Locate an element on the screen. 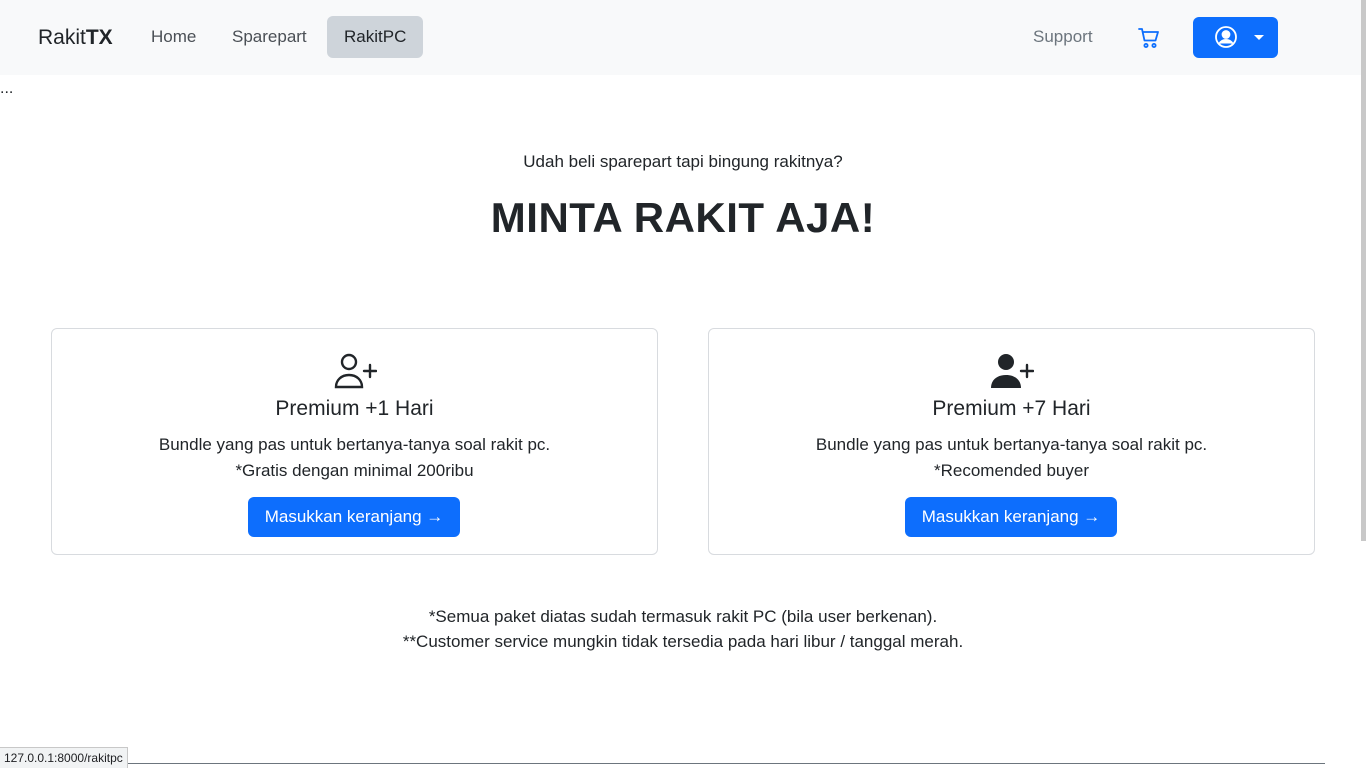 This screenshot has width=1366, height=768. brand-logo: RakitTX is located at coordinates (75, 38).